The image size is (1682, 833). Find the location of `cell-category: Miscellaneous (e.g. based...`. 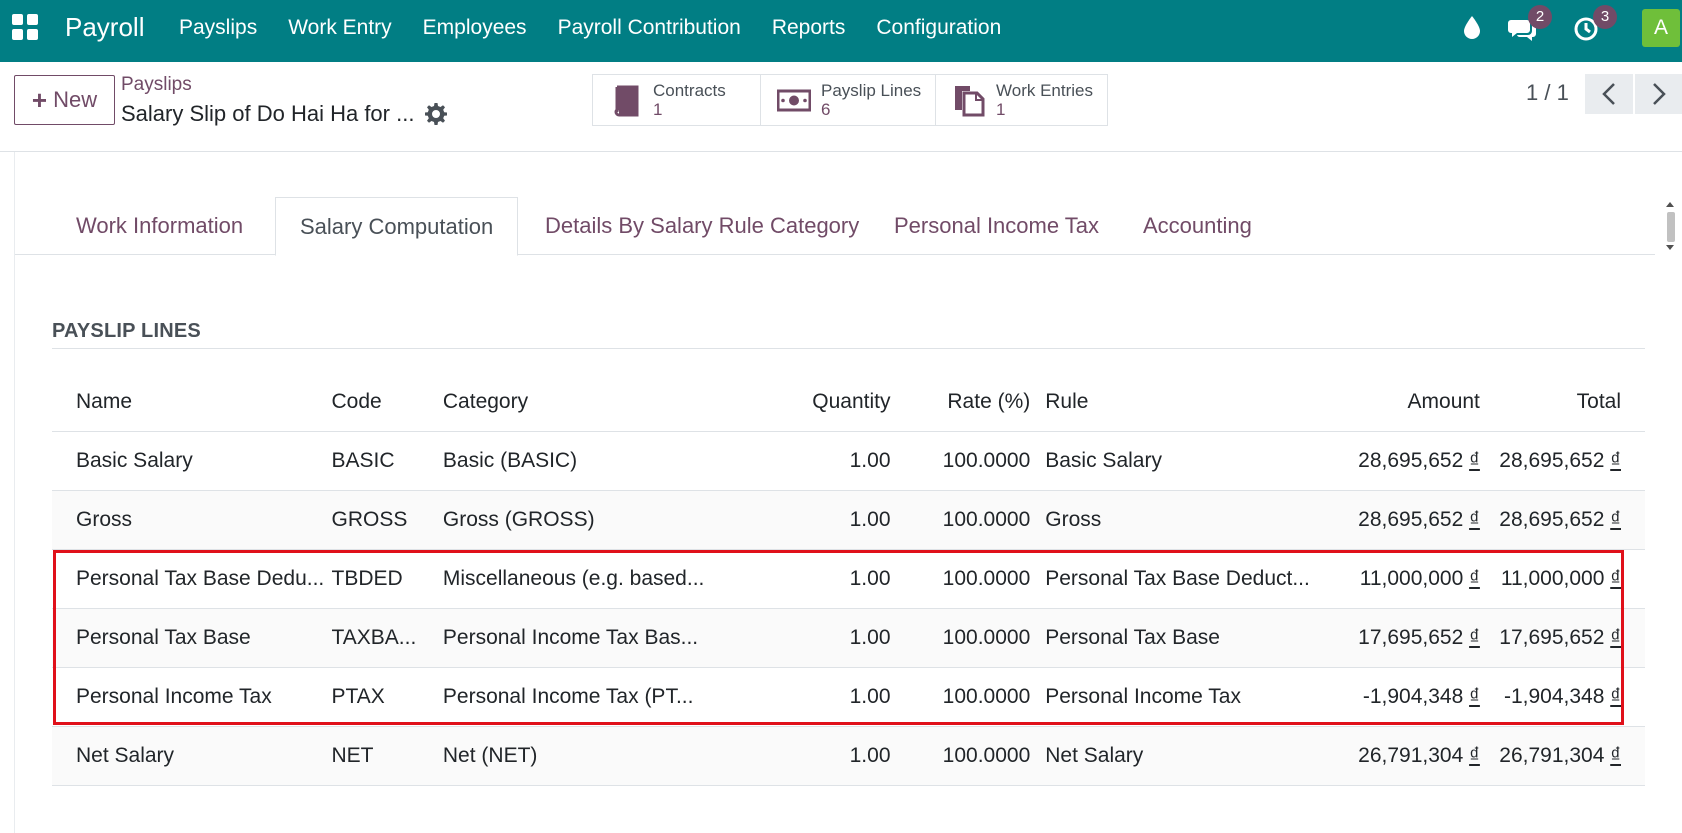

cell-category: Miscellaneous (e.g. based... is located at coordinates (594, 579).